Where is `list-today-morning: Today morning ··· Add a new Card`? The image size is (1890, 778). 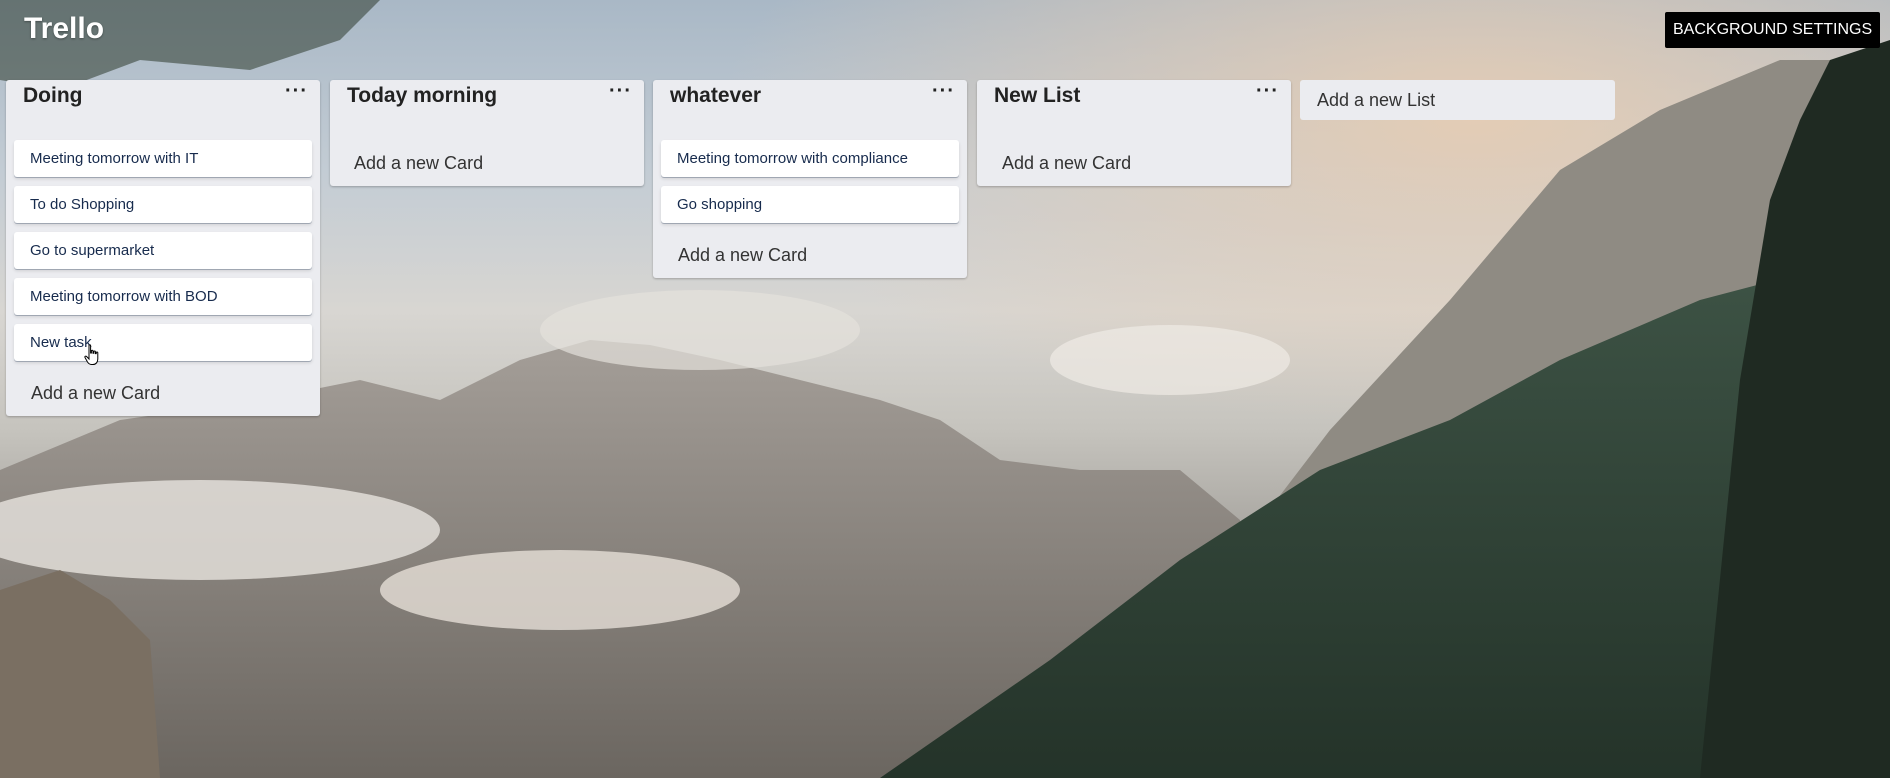
list-today-morning: Today morning ··· Add a new Card is located at coordinates (487, 133).